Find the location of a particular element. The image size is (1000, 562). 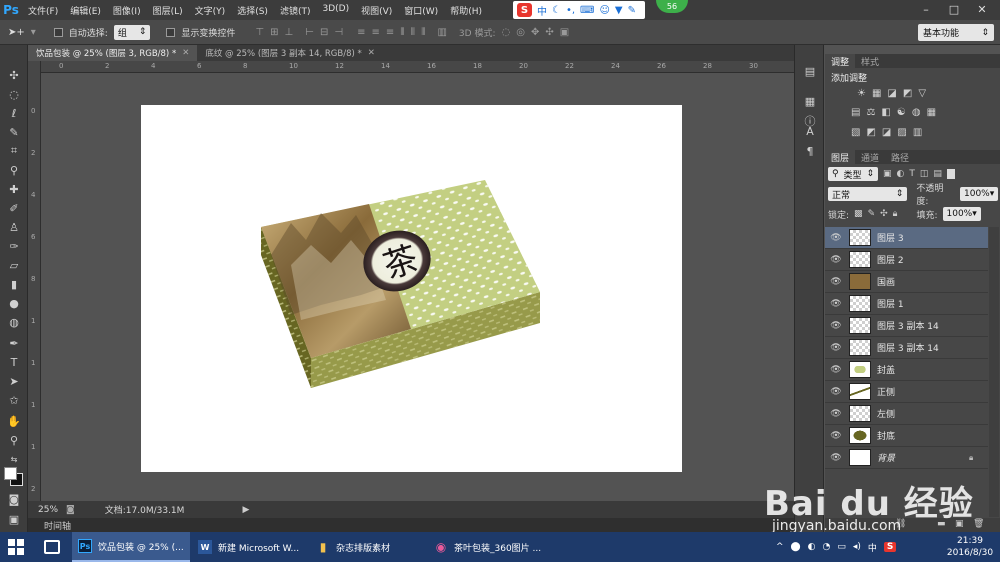

lock-transparent-icon: ▩ is located at coordinates (858, 214).